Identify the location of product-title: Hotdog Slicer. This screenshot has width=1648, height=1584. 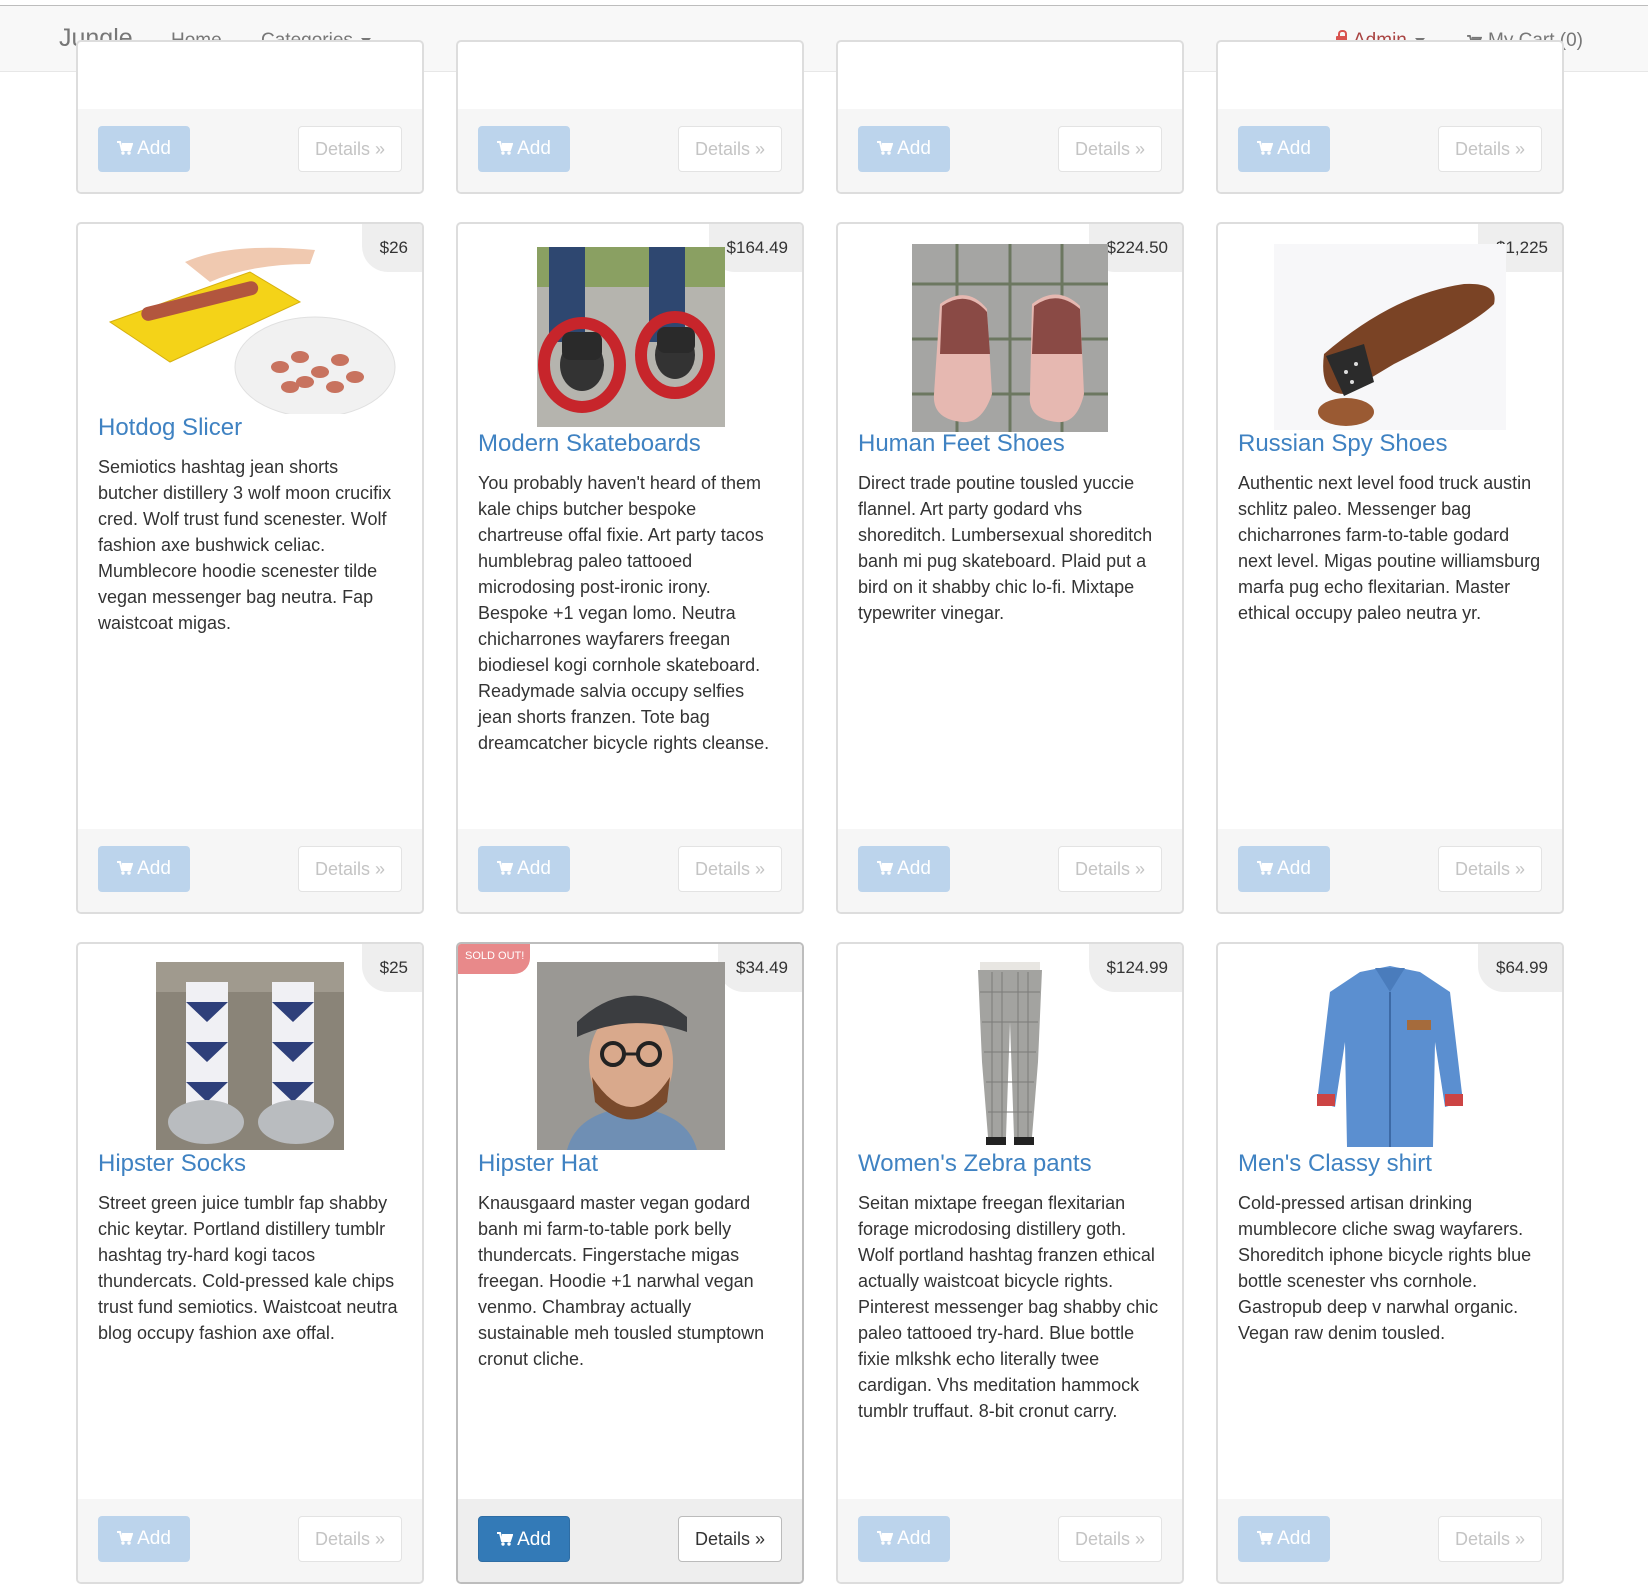
(170, 428).